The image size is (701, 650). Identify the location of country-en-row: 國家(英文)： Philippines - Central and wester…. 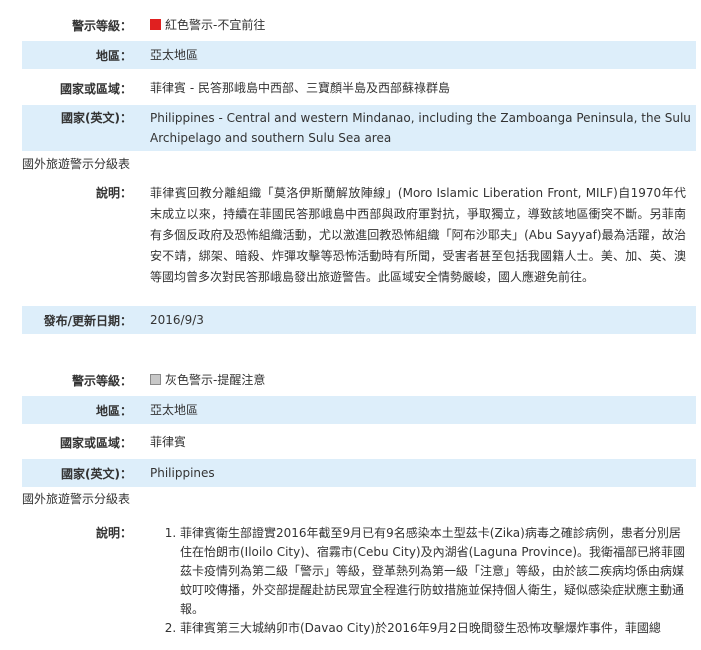
(359, 128).